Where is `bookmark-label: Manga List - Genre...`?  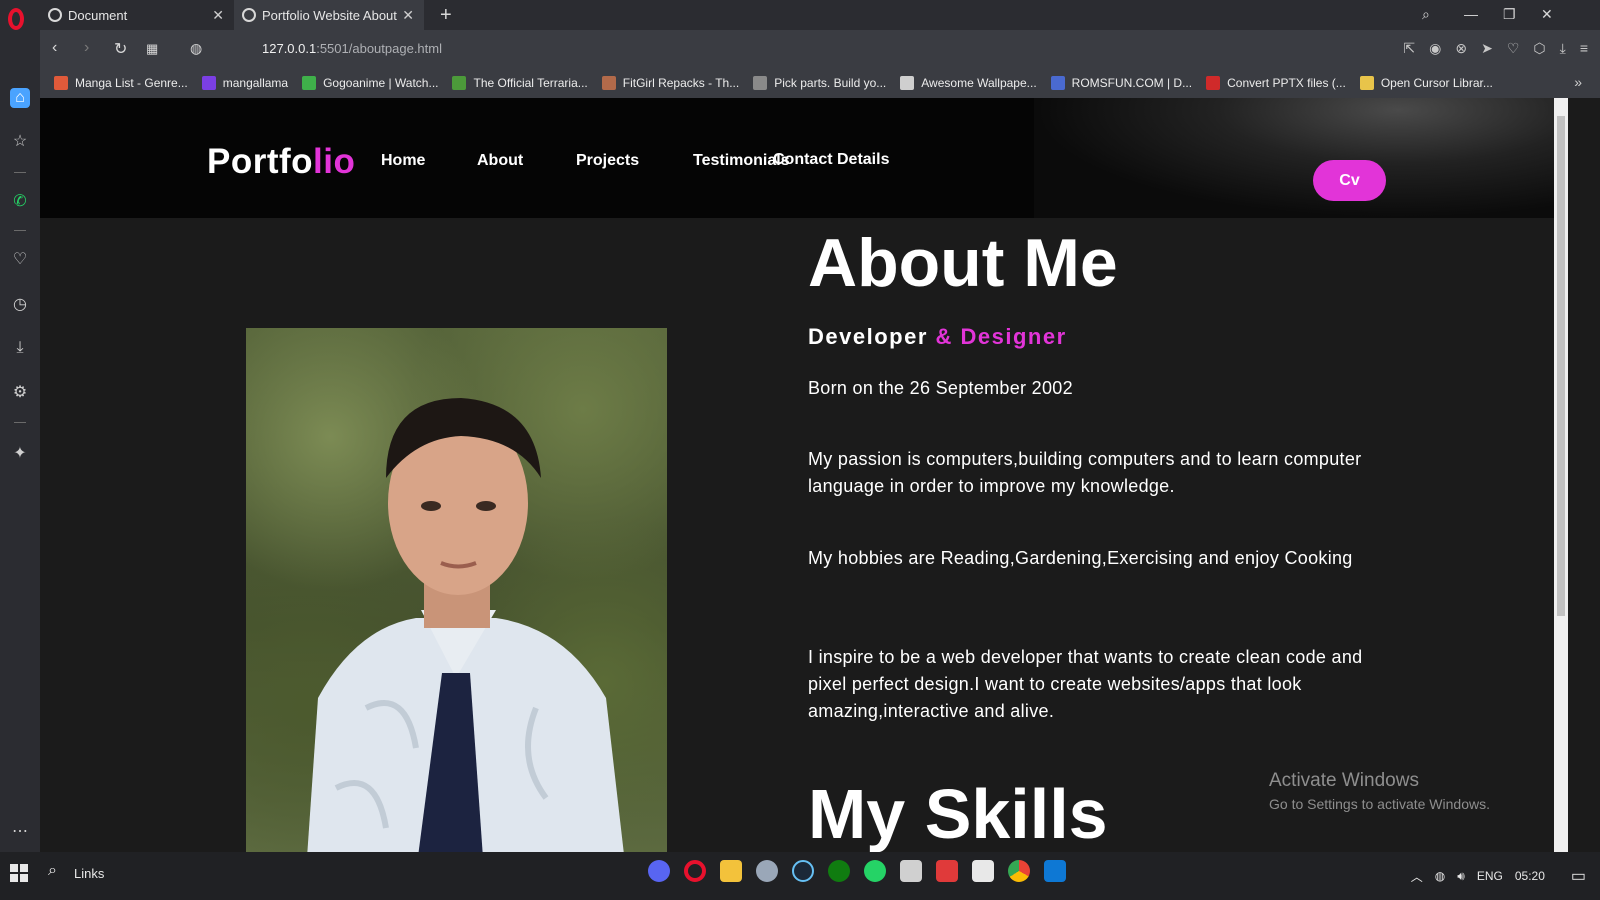
bookmark-label: Manga List - Genre... is located at coordinates (131, 83).